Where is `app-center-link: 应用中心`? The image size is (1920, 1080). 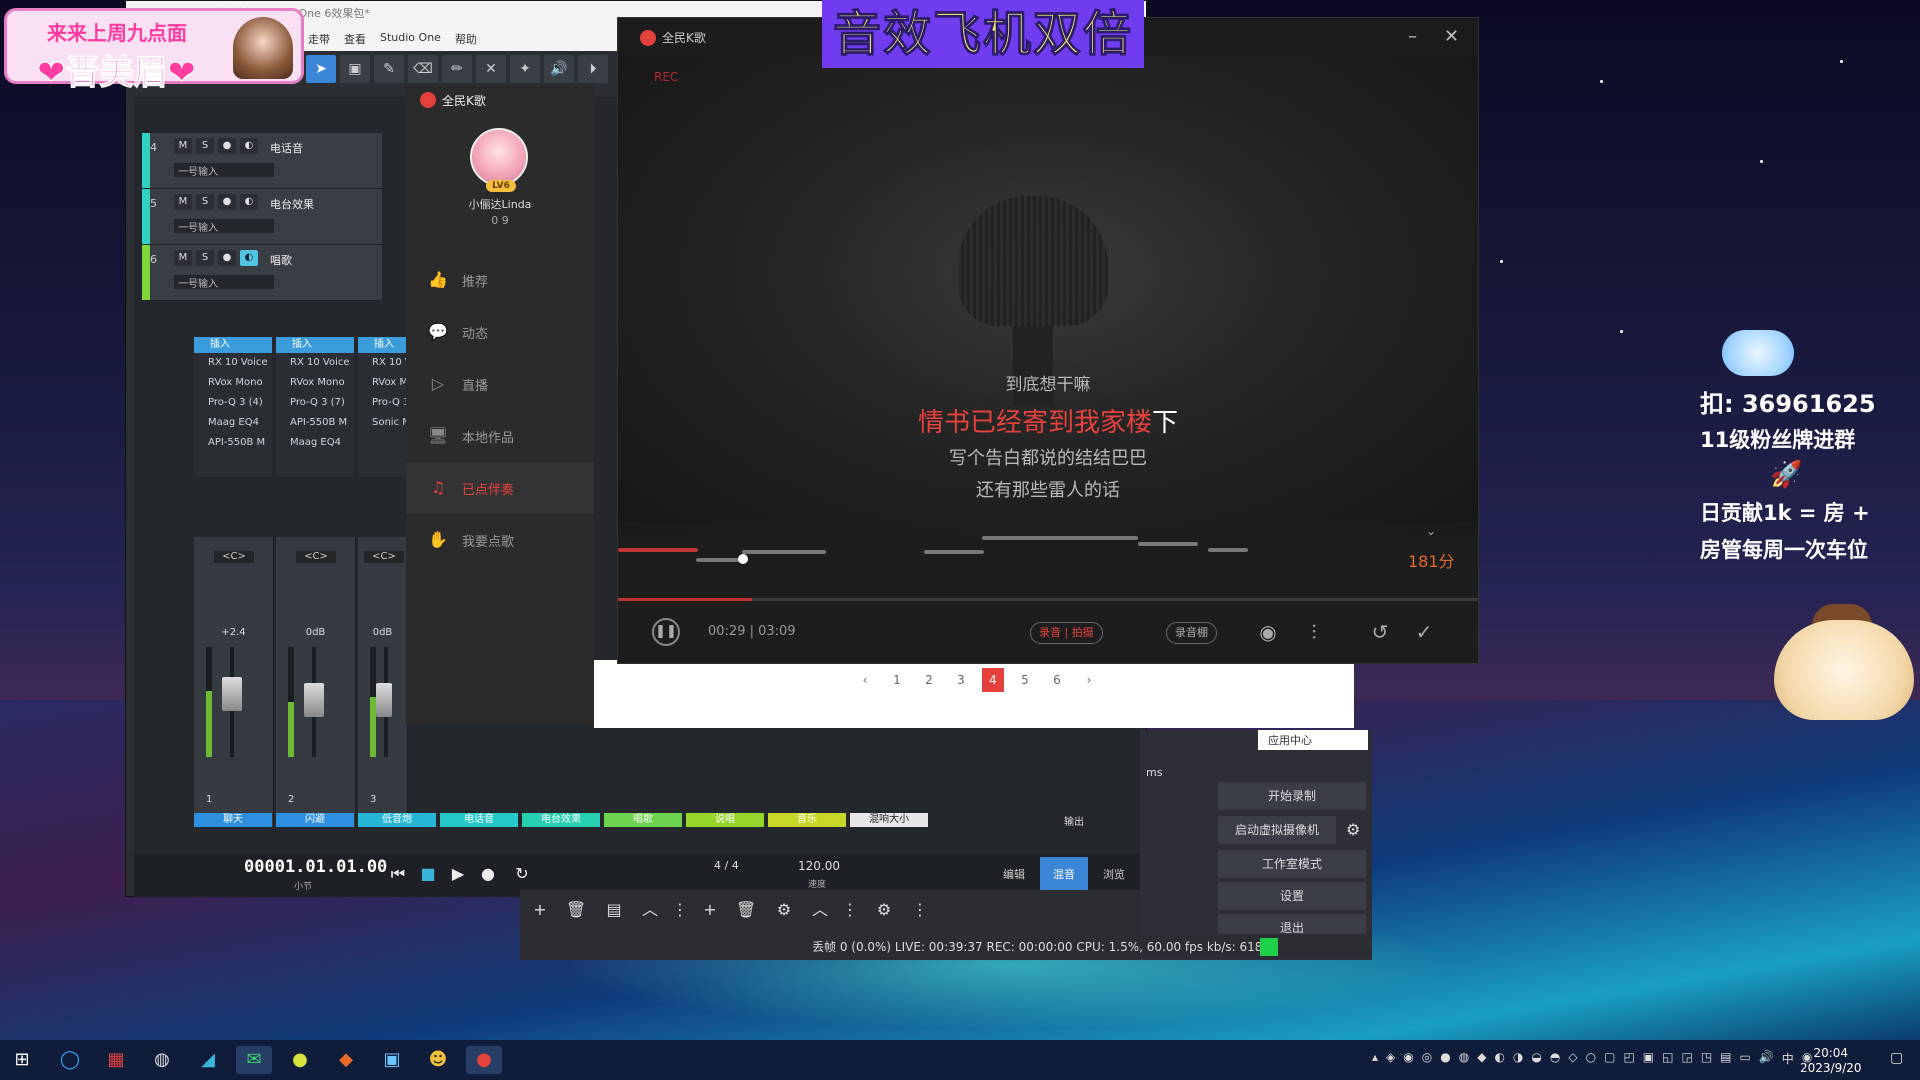 app-center-link: 应用中心 is located at coordinates (1313, 740).